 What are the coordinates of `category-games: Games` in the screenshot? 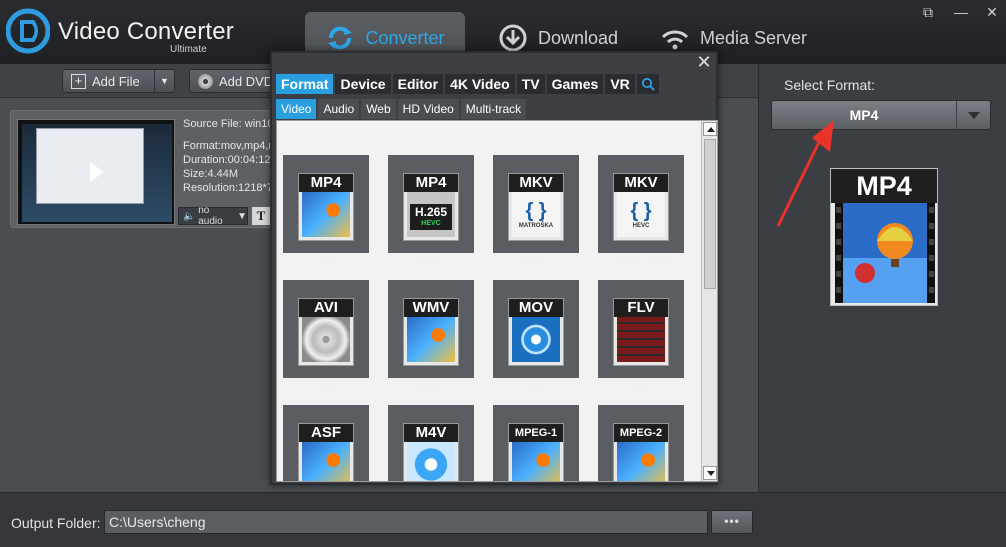 It's located at (575, 84).